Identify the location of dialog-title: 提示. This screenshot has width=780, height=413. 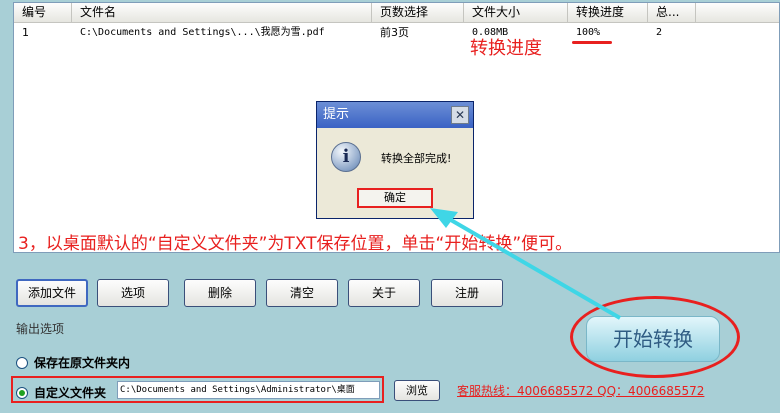
(336, 114).